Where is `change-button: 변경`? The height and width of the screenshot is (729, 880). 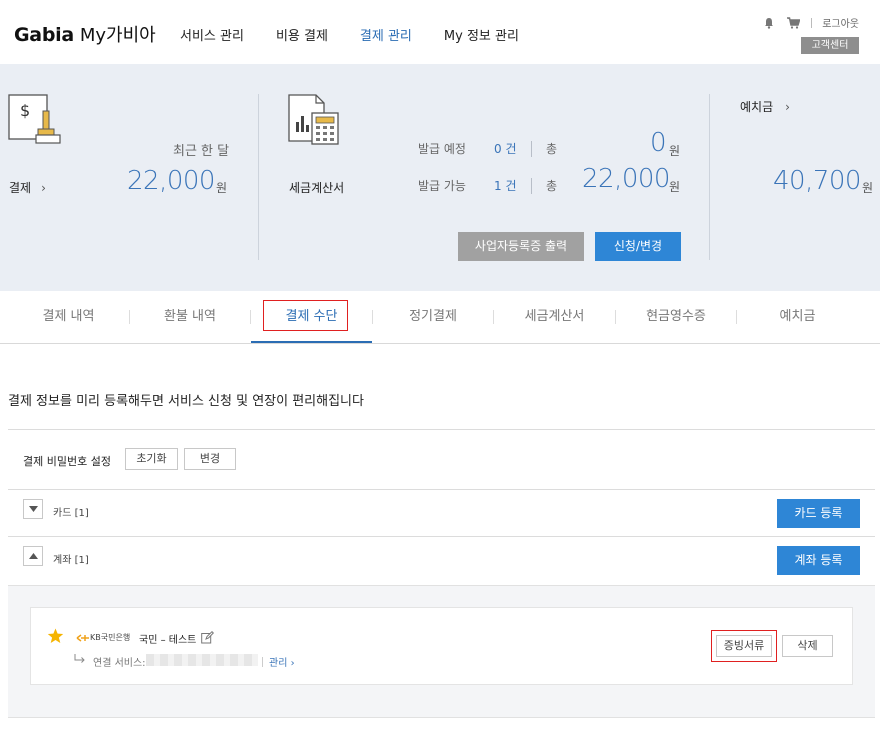 change-button: 변경 is located at coordinates (210, 459).